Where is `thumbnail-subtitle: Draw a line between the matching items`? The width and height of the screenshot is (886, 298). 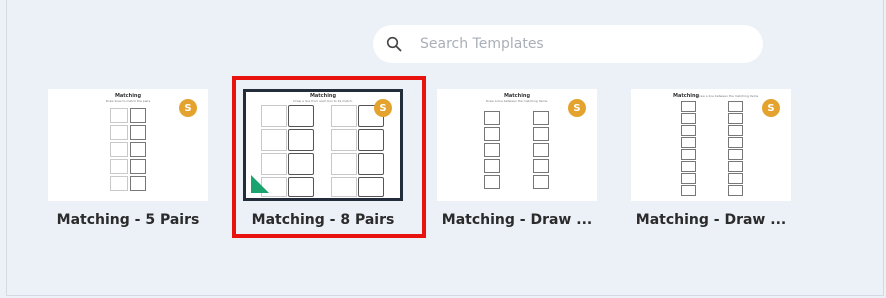 thumbnail-subtitle: Draw a line between the matching items is located at coordinates (728, 96).